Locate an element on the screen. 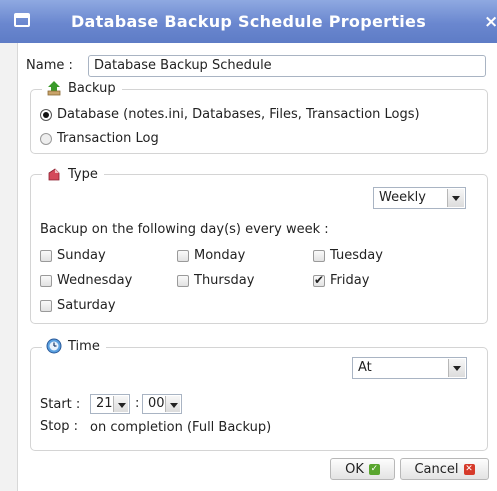  window-title: Database Backup Schedule Properties is located at coordinates (248, 21).